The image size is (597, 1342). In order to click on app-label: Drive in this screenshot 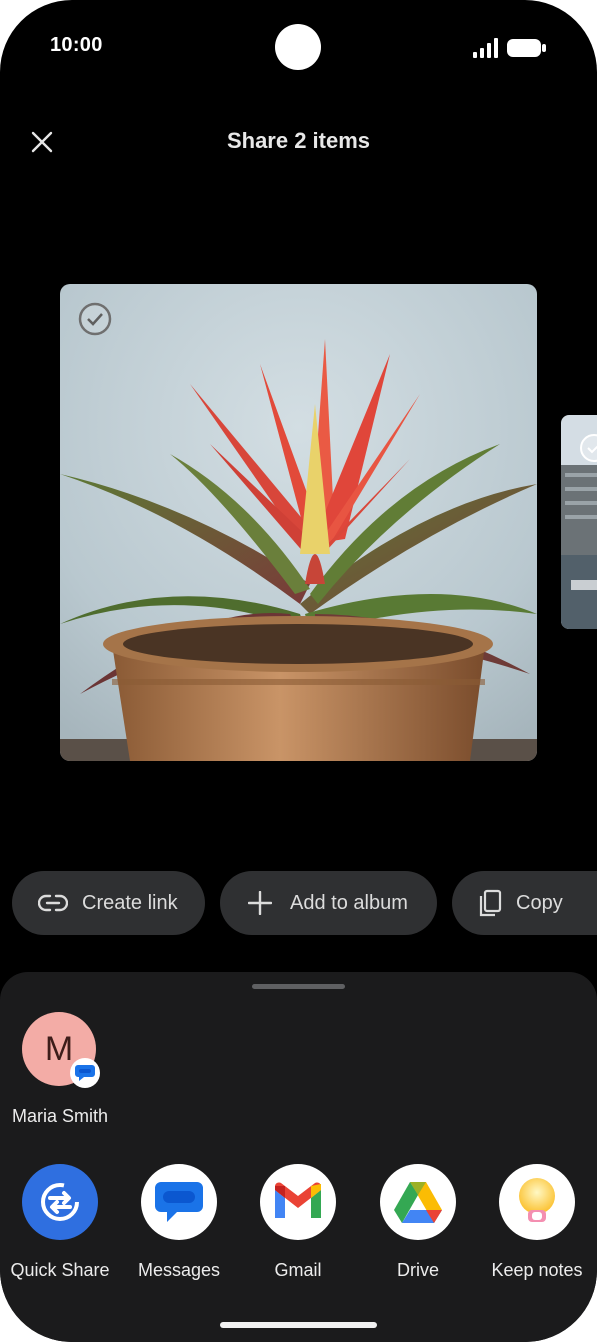, I will do `click(417, 1270)`.